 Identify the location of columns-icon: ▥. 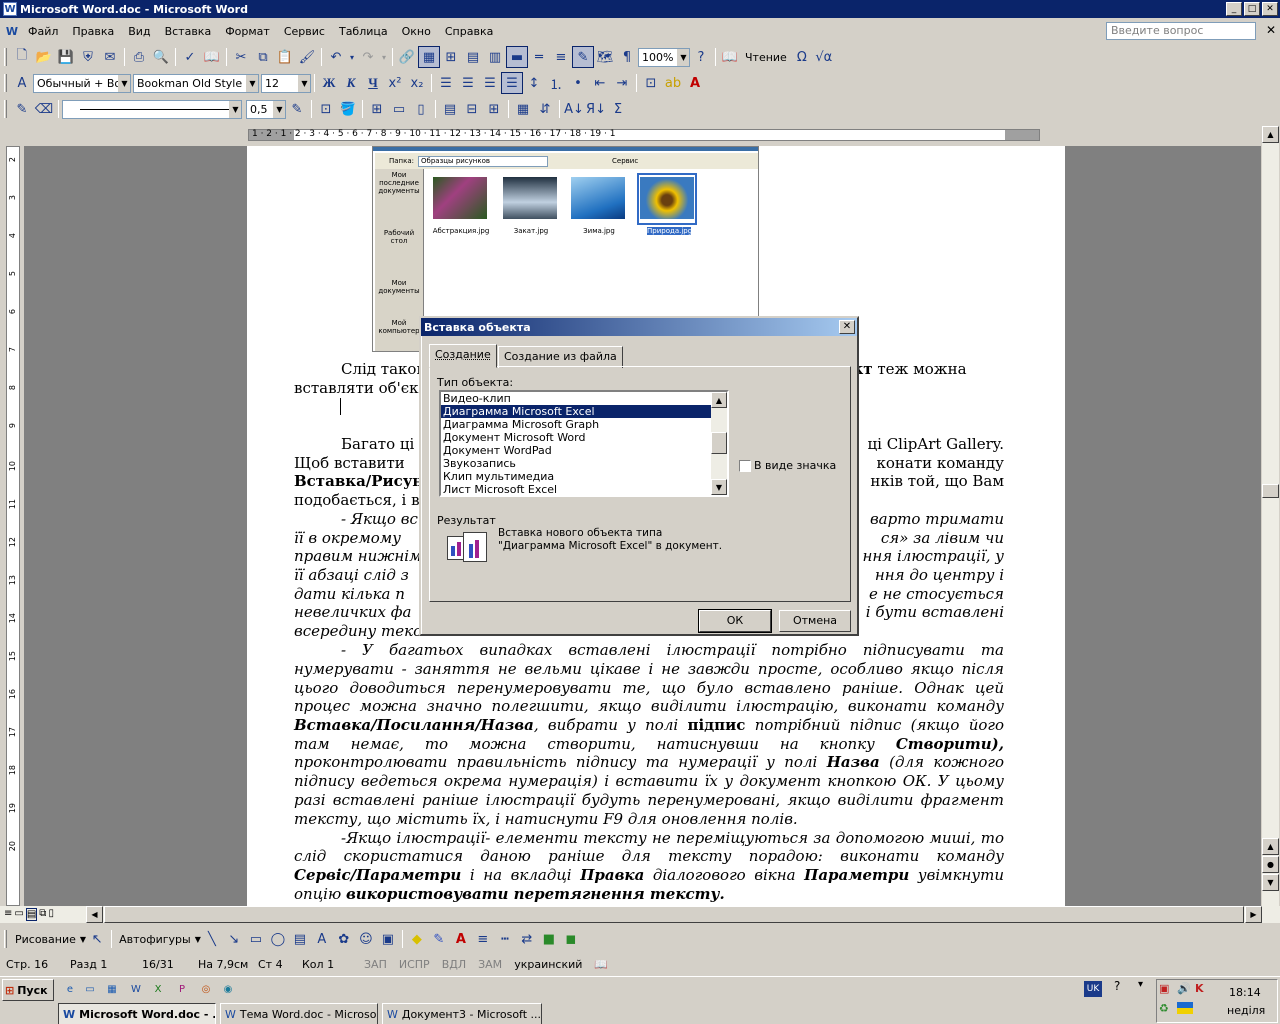
(495, 57).